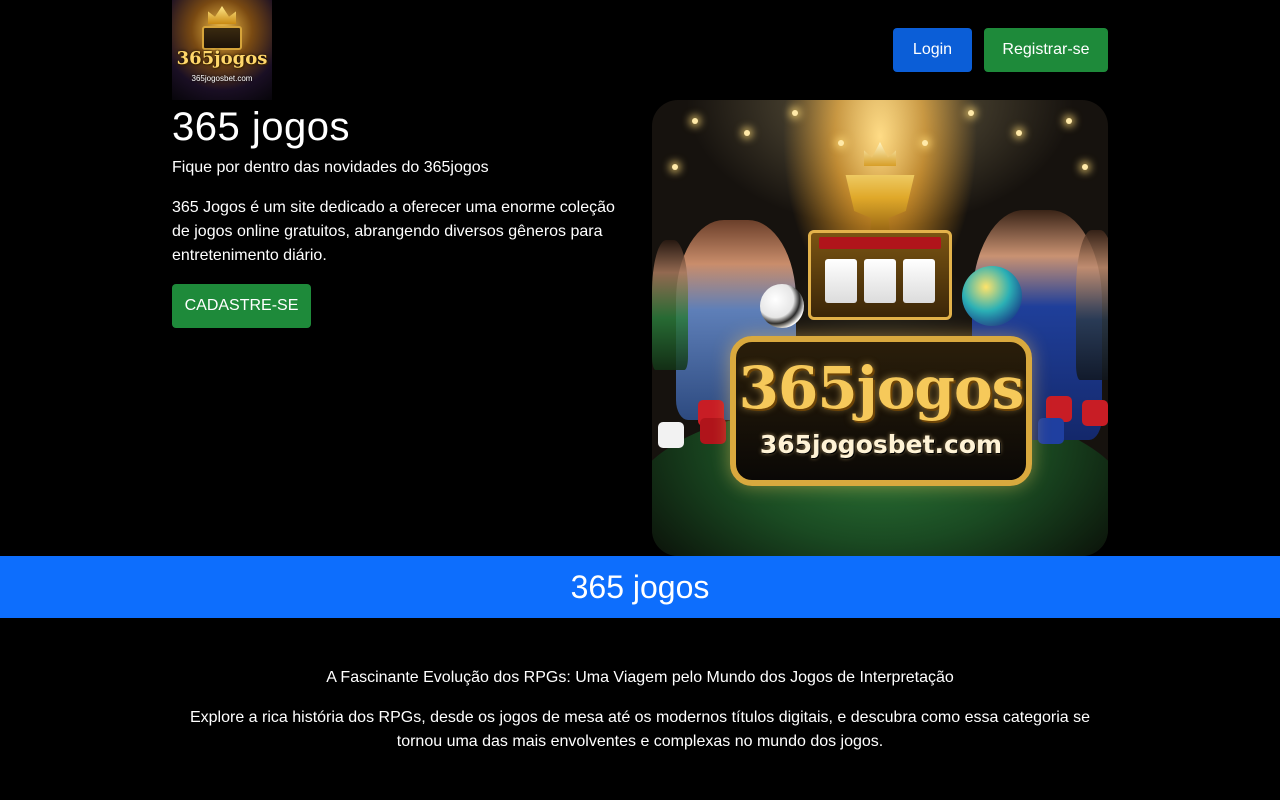 Image resolution: width=1280 pixels, height=800 pixels. What do you see at coordinates (1046, 50) in the screenshot?
I see `register-button: Registrar-se` at bounding box center [1046, 50].